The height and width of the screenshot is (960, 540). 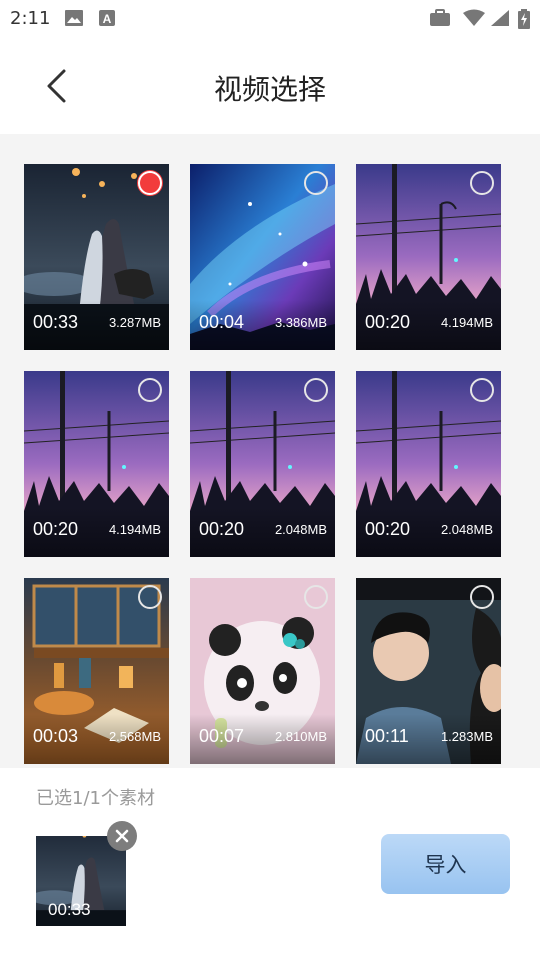 I want to click on video-duration: 00:07, so click(x=222, y=736).